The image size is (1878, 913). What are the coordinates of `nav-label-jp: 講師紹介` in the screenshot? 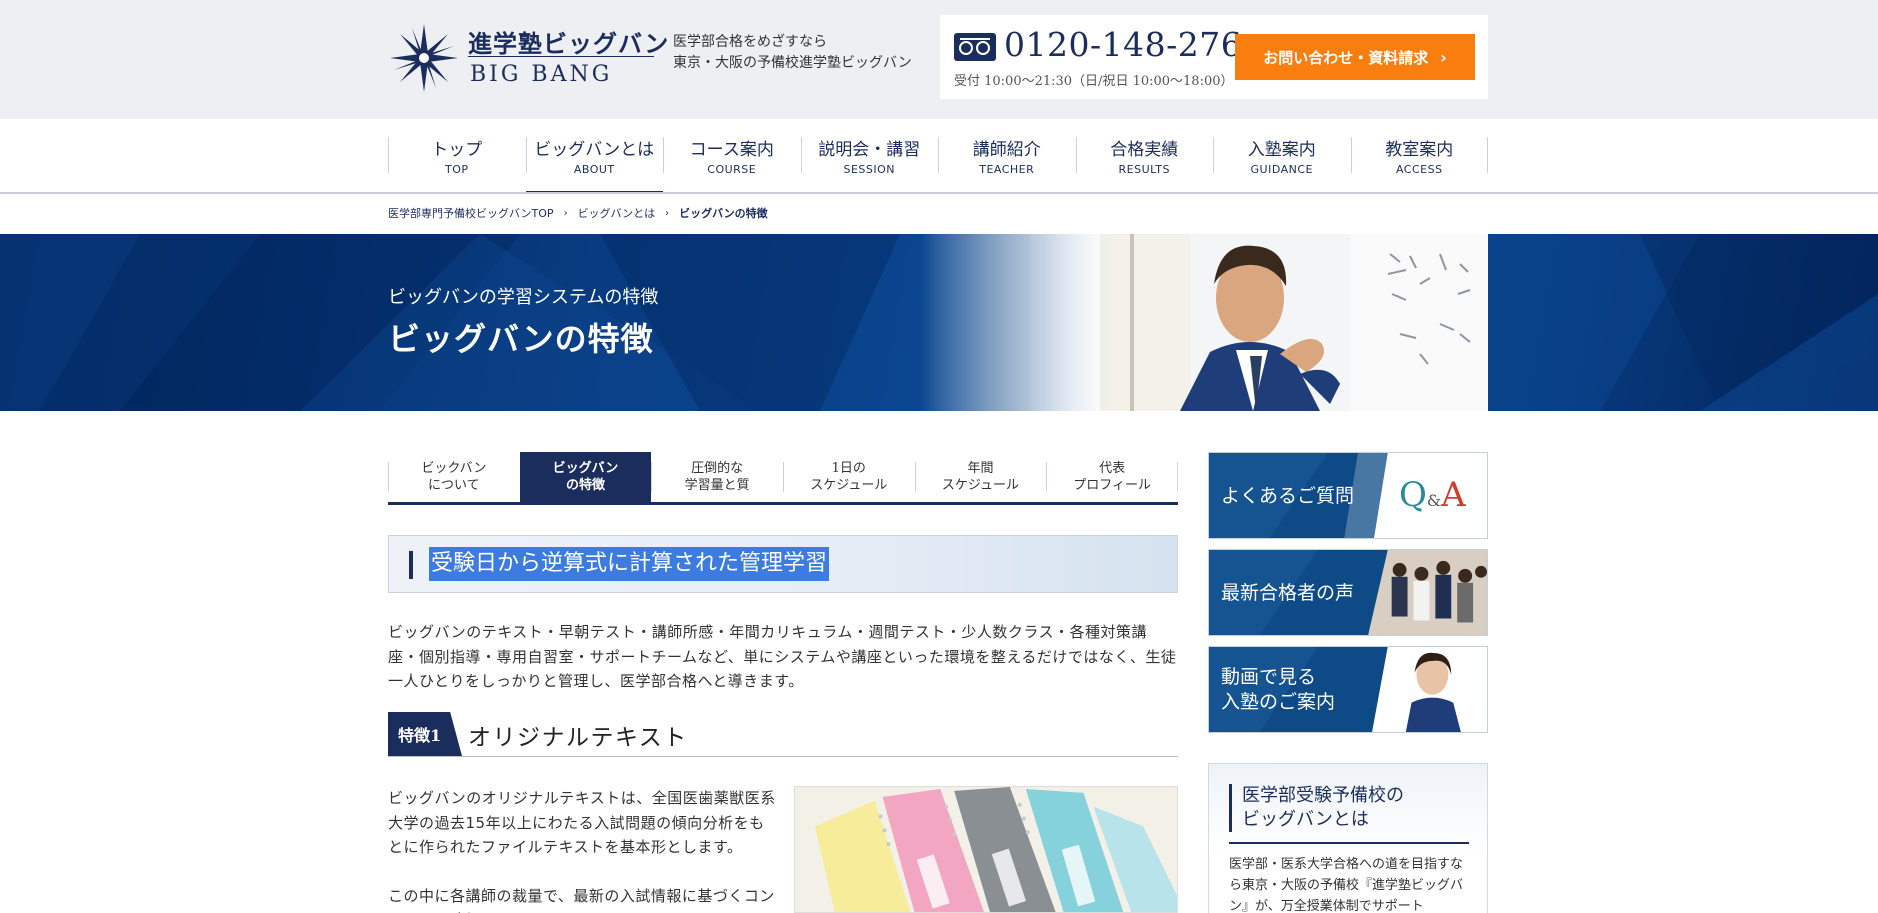 It's located at (1006, 150).